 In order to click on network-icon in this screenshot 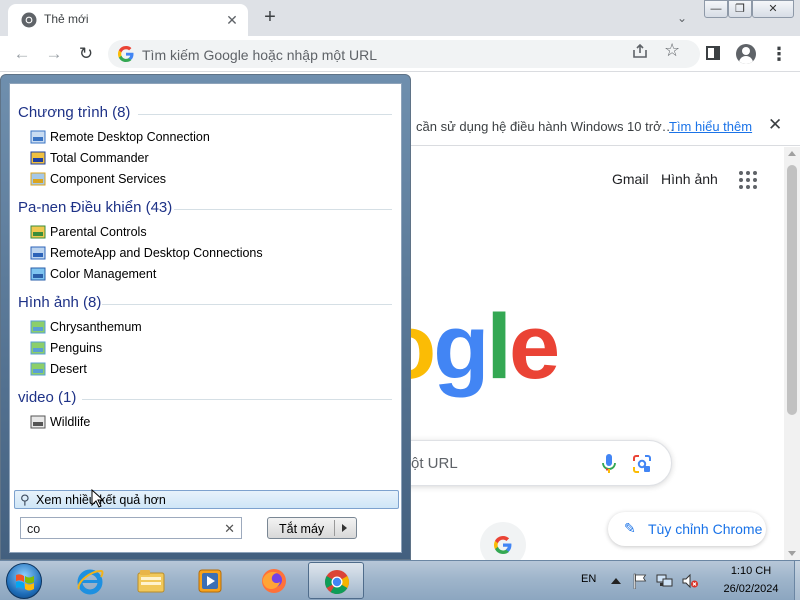, I will do `click(665, 581)`.